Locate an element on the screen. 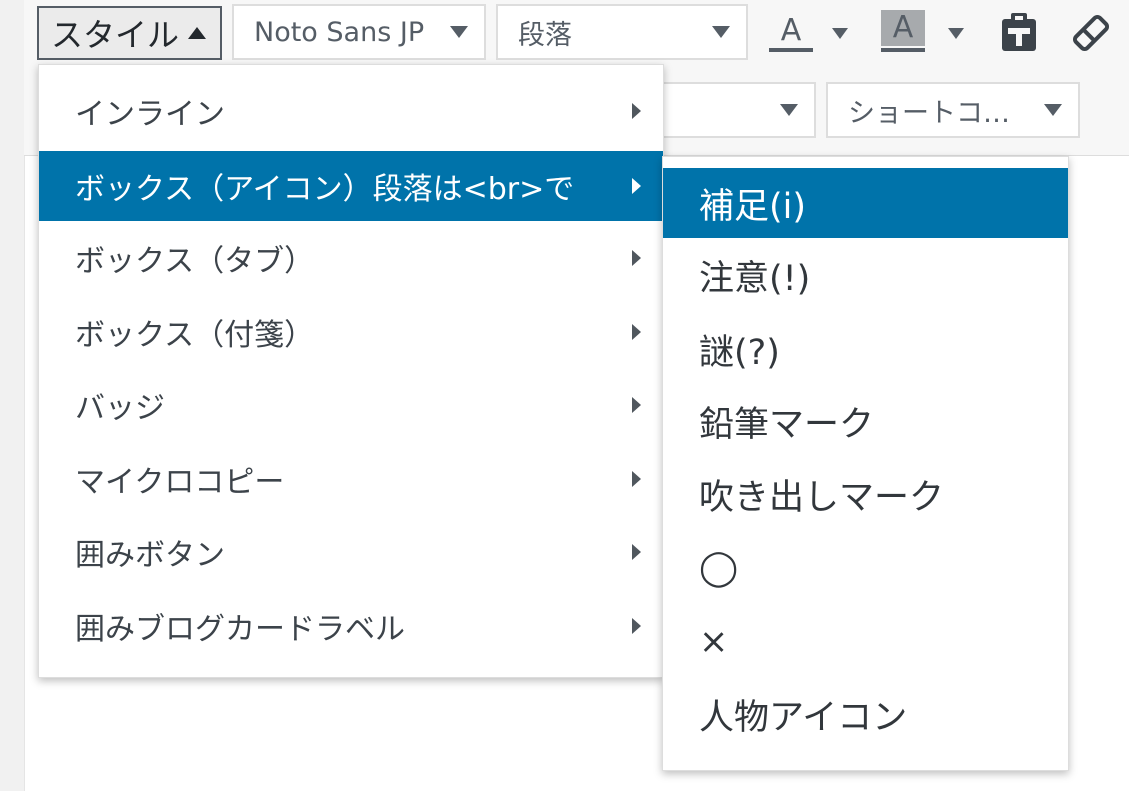 The image size is (1129, 791). background-color-caret-icon is located at coordinates (956, 33).